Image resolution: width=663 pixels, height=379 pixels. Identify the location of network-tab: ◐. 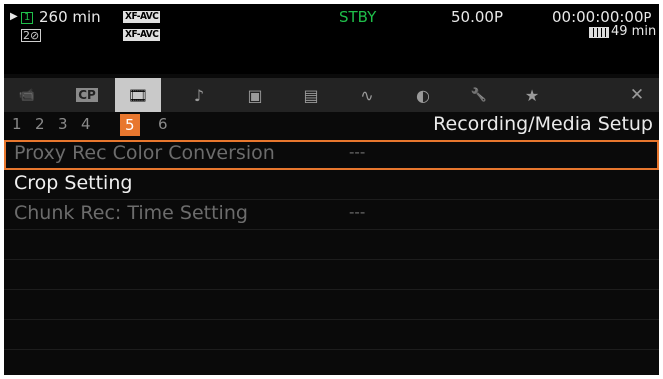
(423, 95).